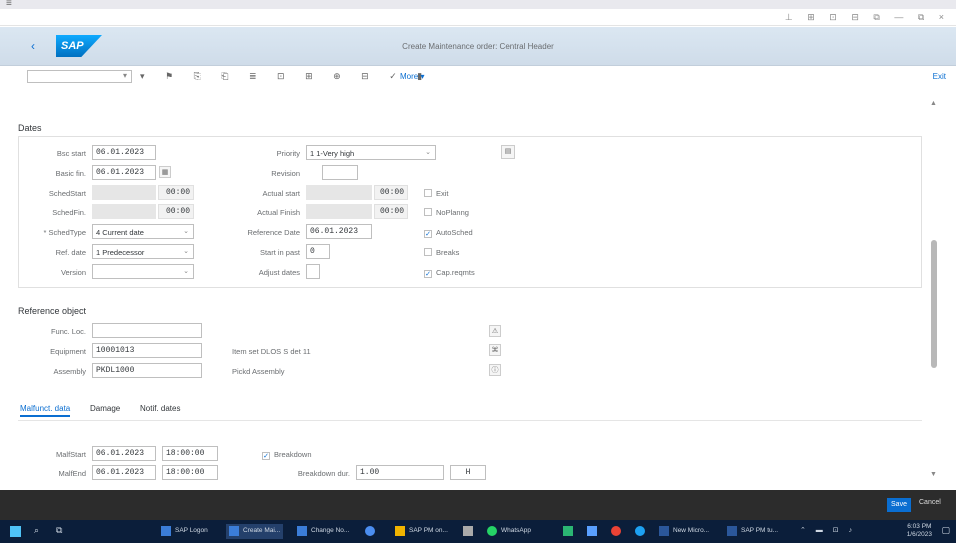  What do you see at coordinates (124, 211) in the screenshot?
I see `sched-fin-date` at bounding box center [124, 211].